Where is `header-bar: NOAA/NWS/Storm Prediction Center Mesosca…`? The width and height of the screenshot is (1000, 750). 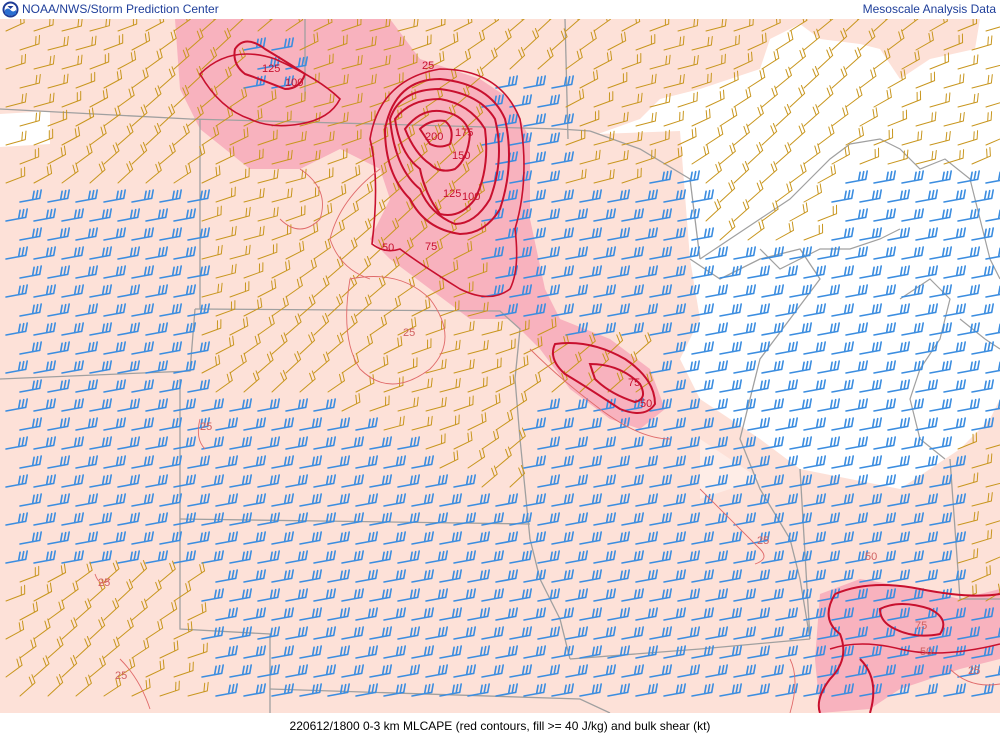
header-bar: NOAA/NWS/Storm Prediction Center Mesosca… is located at coordinates (500, 9).